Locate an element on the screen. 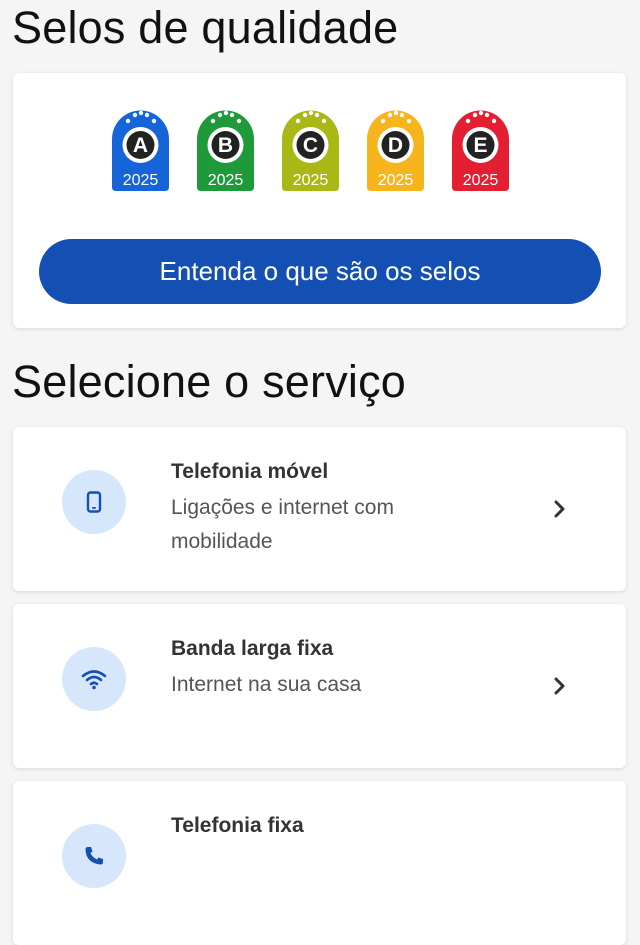  wifi-icon is located at coordinates (94, 679).